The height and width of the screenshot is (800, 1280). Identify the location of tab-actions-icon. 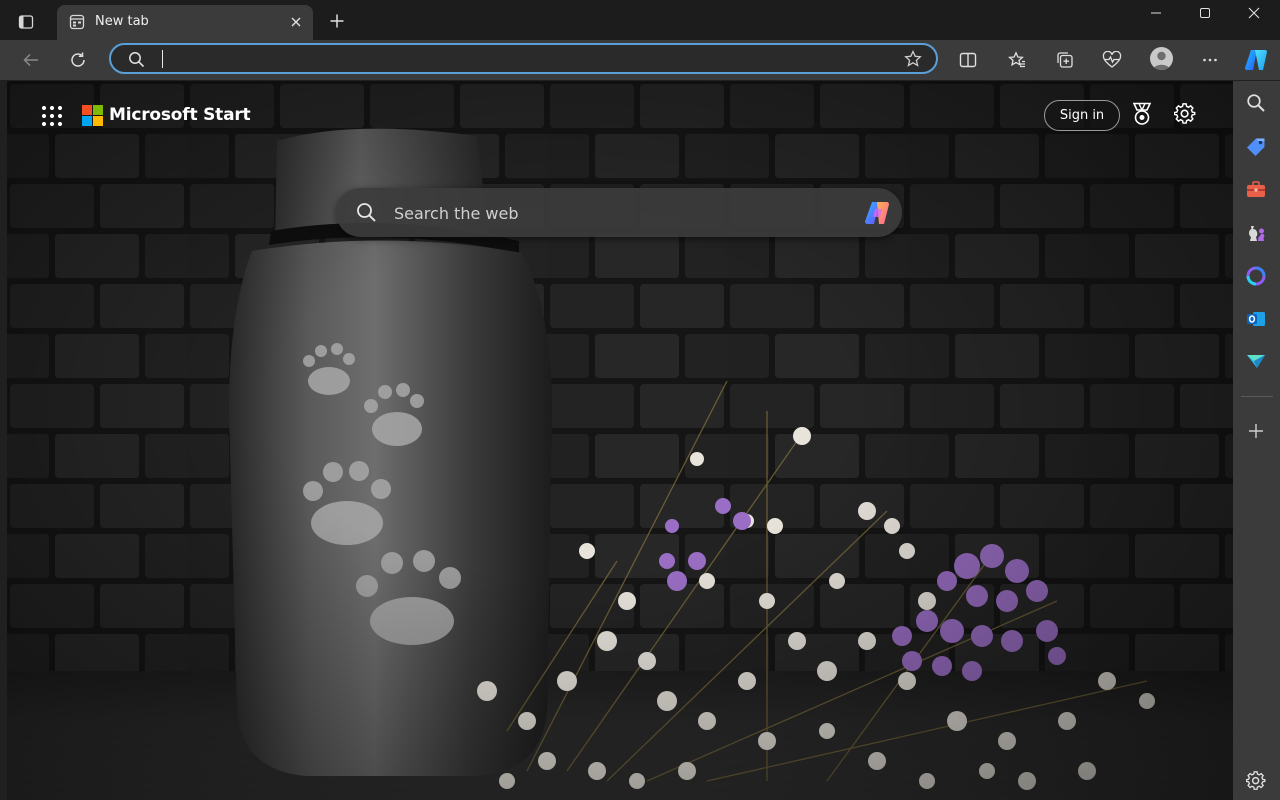
(26, 22).